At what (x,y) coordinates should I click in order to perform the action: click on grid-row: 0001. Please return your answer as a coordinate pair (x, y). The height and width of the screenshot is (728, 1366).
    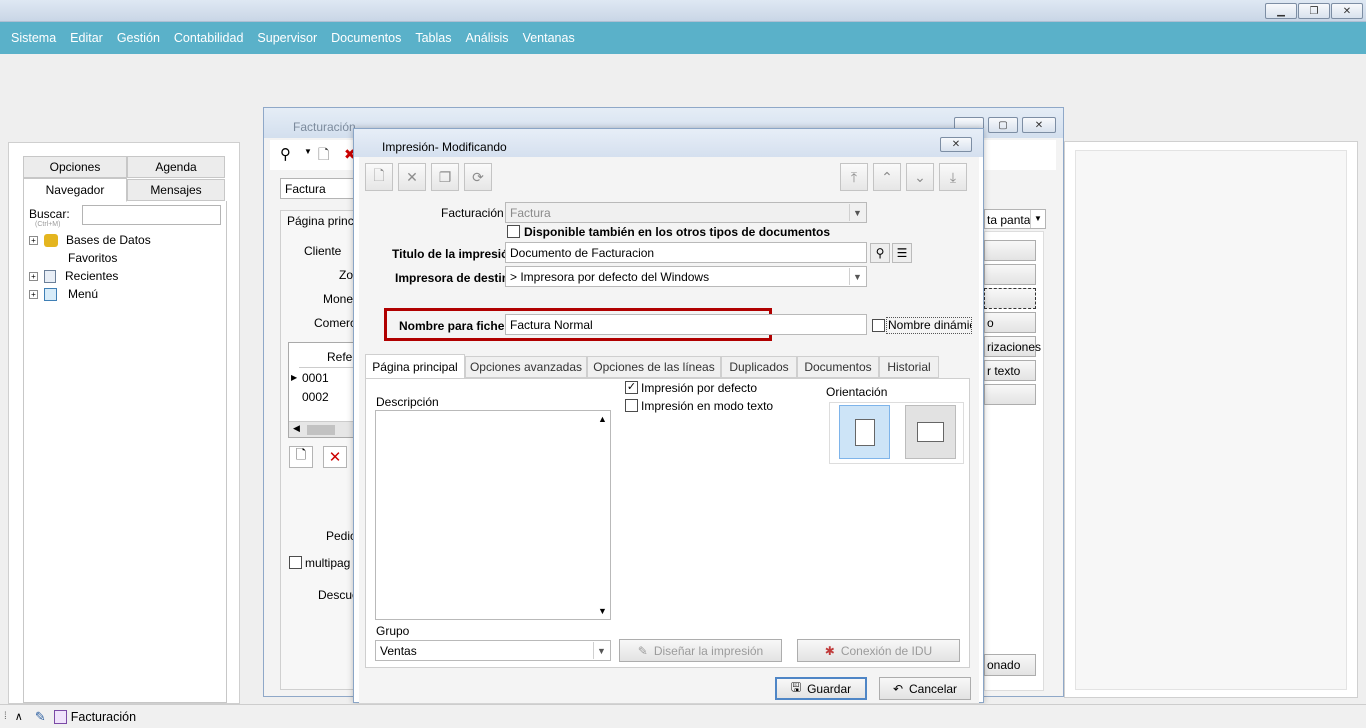
    Looking at the image, I should click on (315, 378).